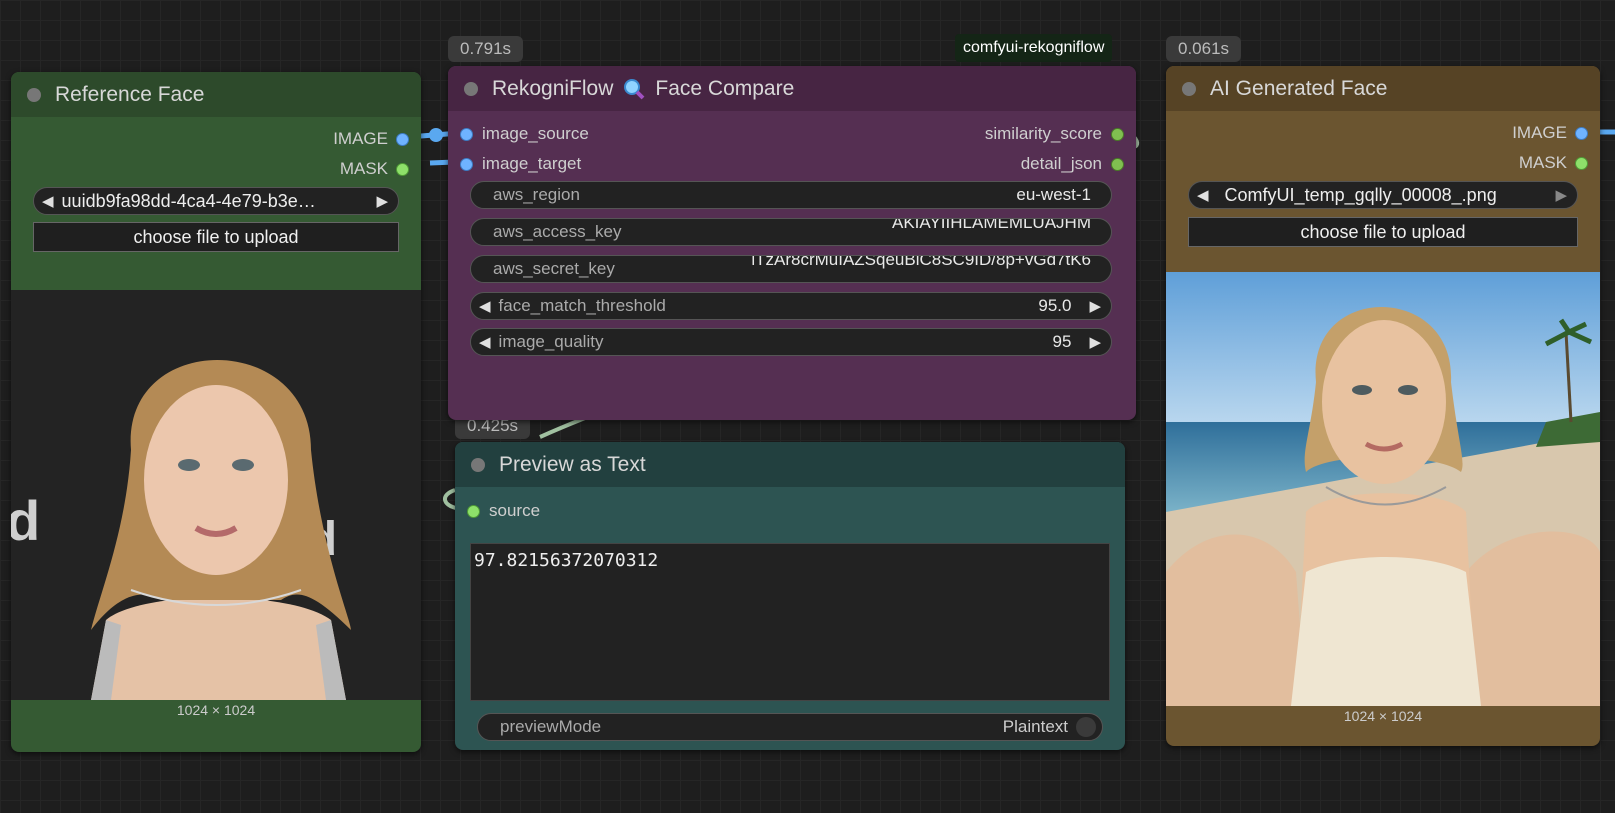  I want to click on ai-image-preview, so click(1383, 489).